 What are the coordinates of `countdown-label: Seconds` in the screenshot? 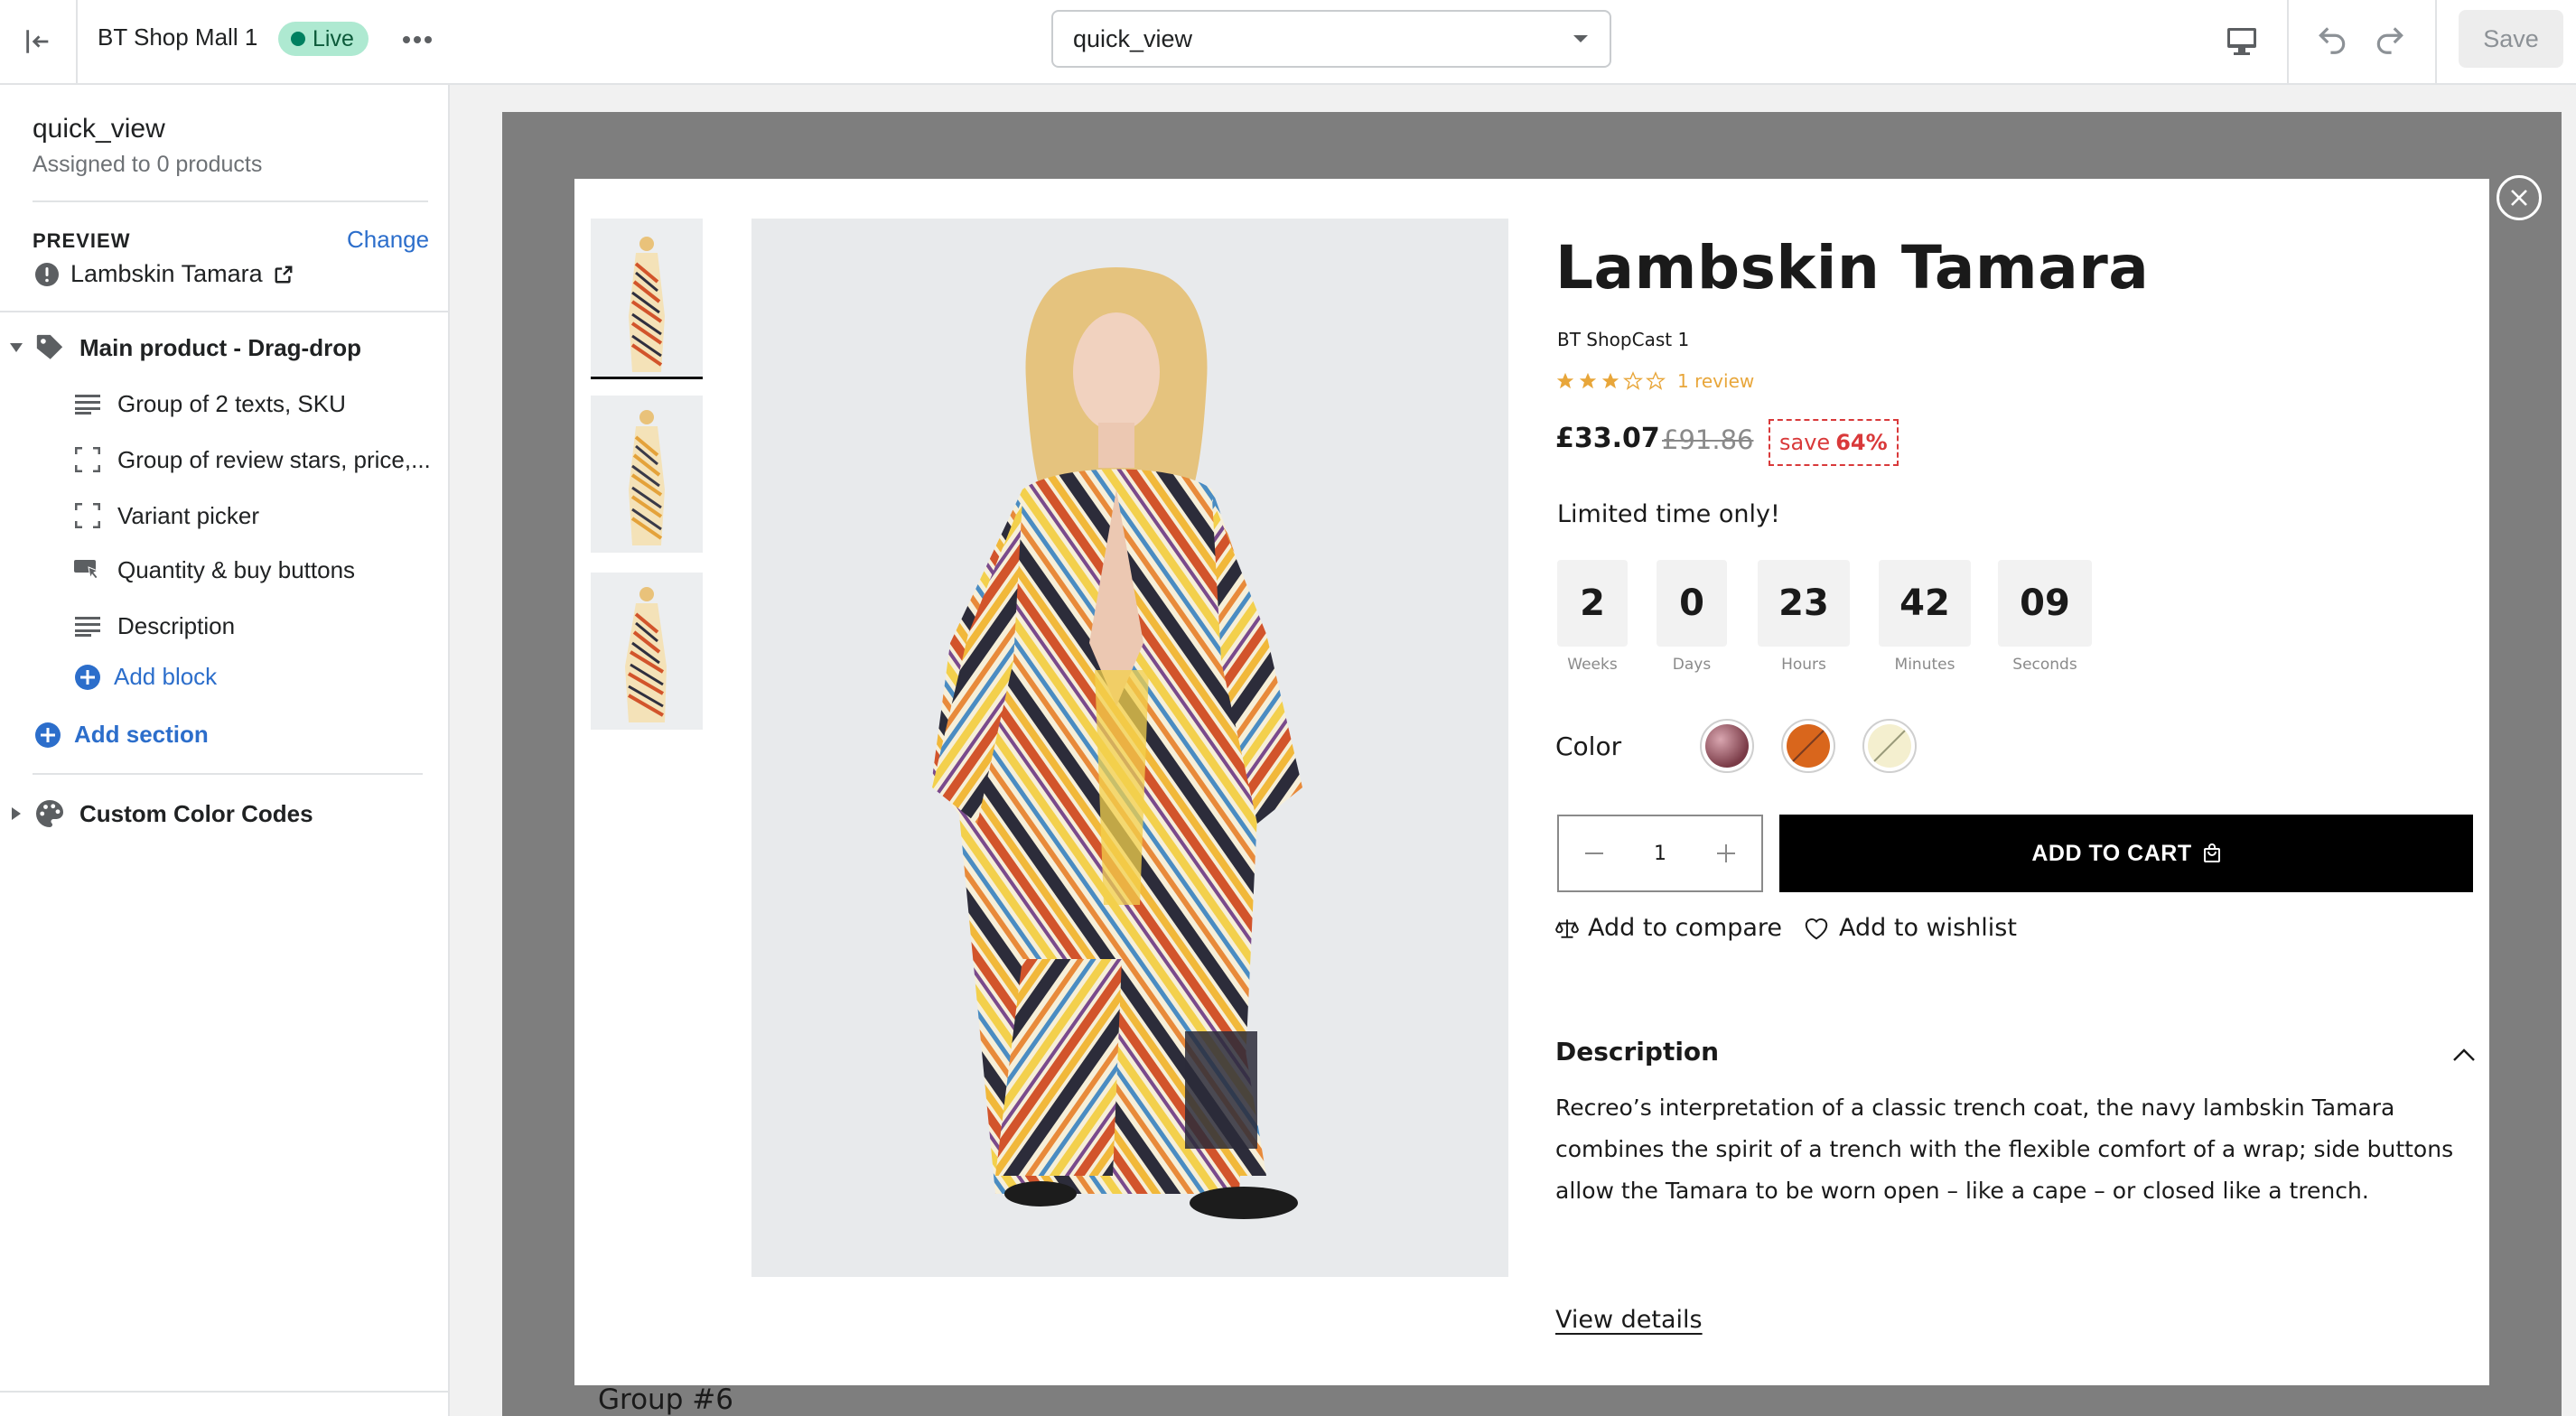 It's located at (2044, 665).